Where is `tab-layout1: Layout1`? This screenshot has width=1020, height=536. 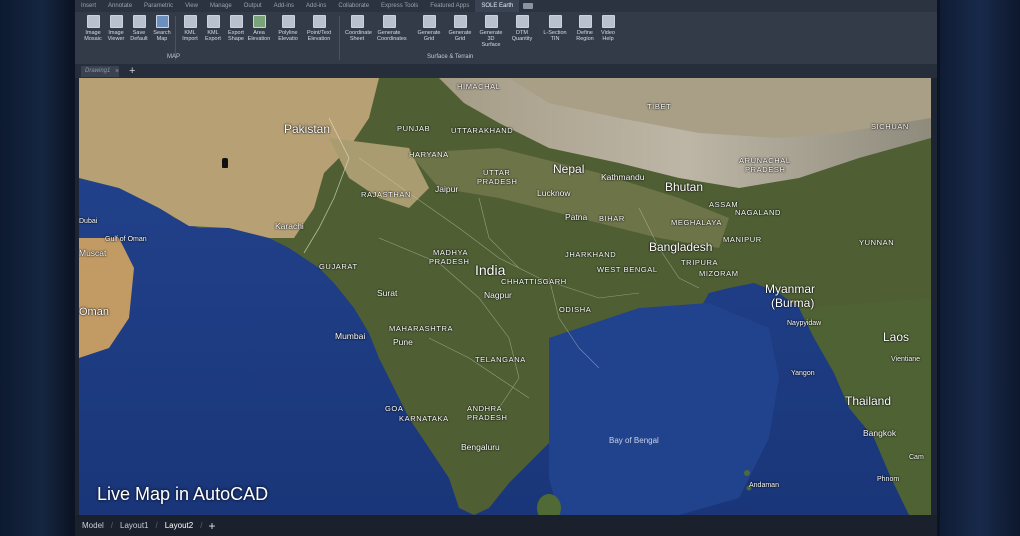 tab-layout1: Layout1 is located at coordinates (134, 525).